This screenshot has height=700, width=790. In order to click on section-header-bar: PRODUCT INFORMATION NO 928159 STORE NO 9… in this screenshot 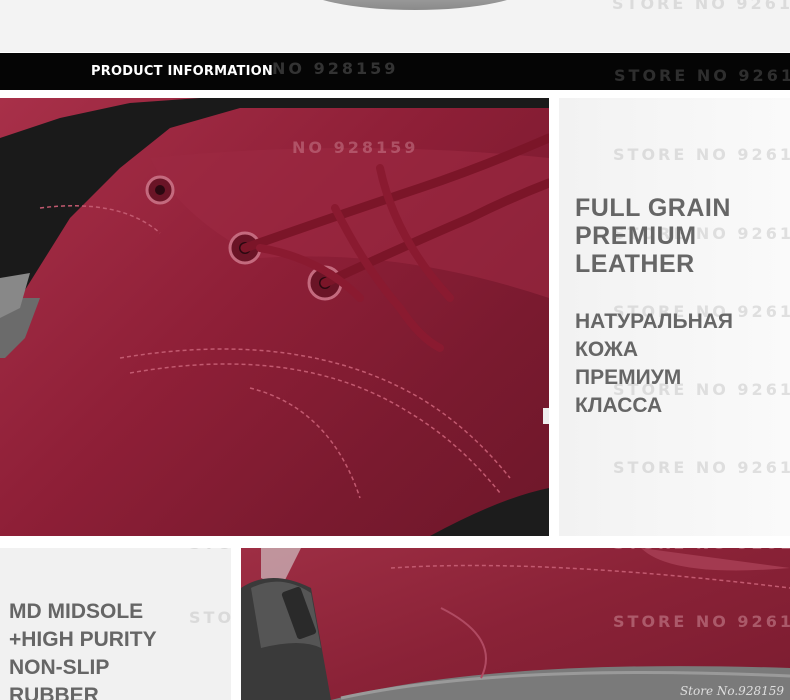, I will do `click(395, 71)`.